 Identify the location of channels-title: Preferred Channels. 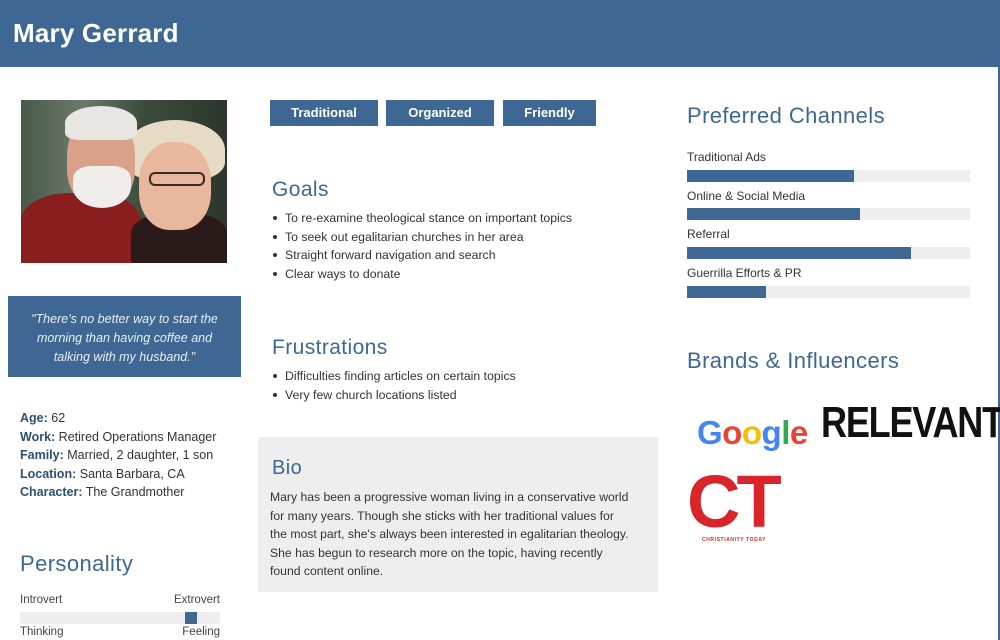
(786, 115).